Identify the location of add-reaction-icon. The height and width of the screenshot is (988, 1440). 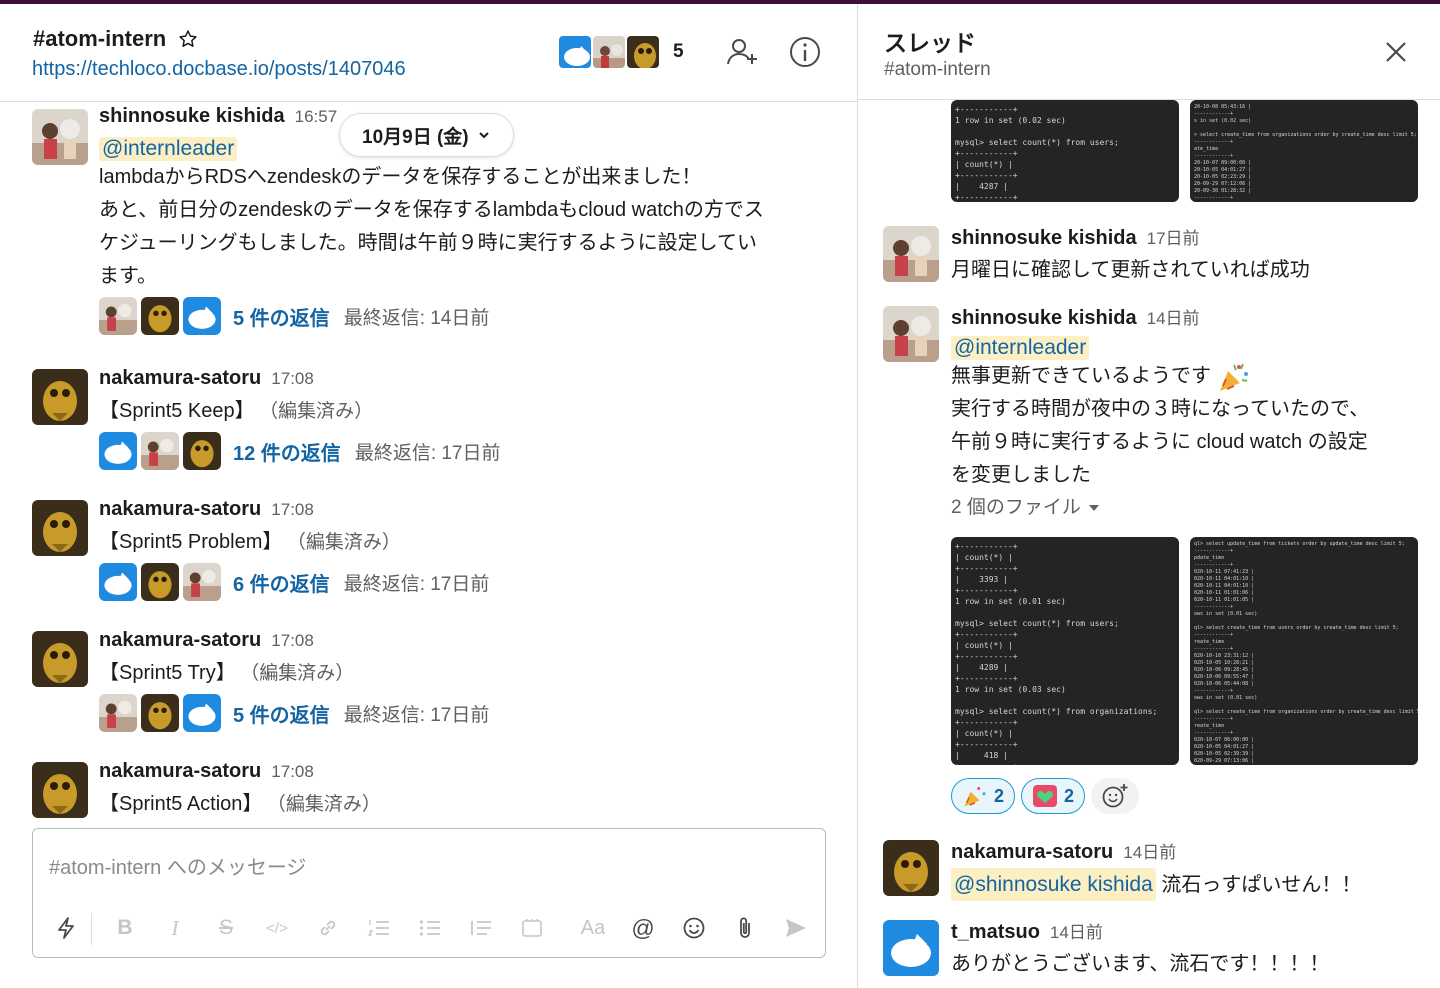
(1115, 796).